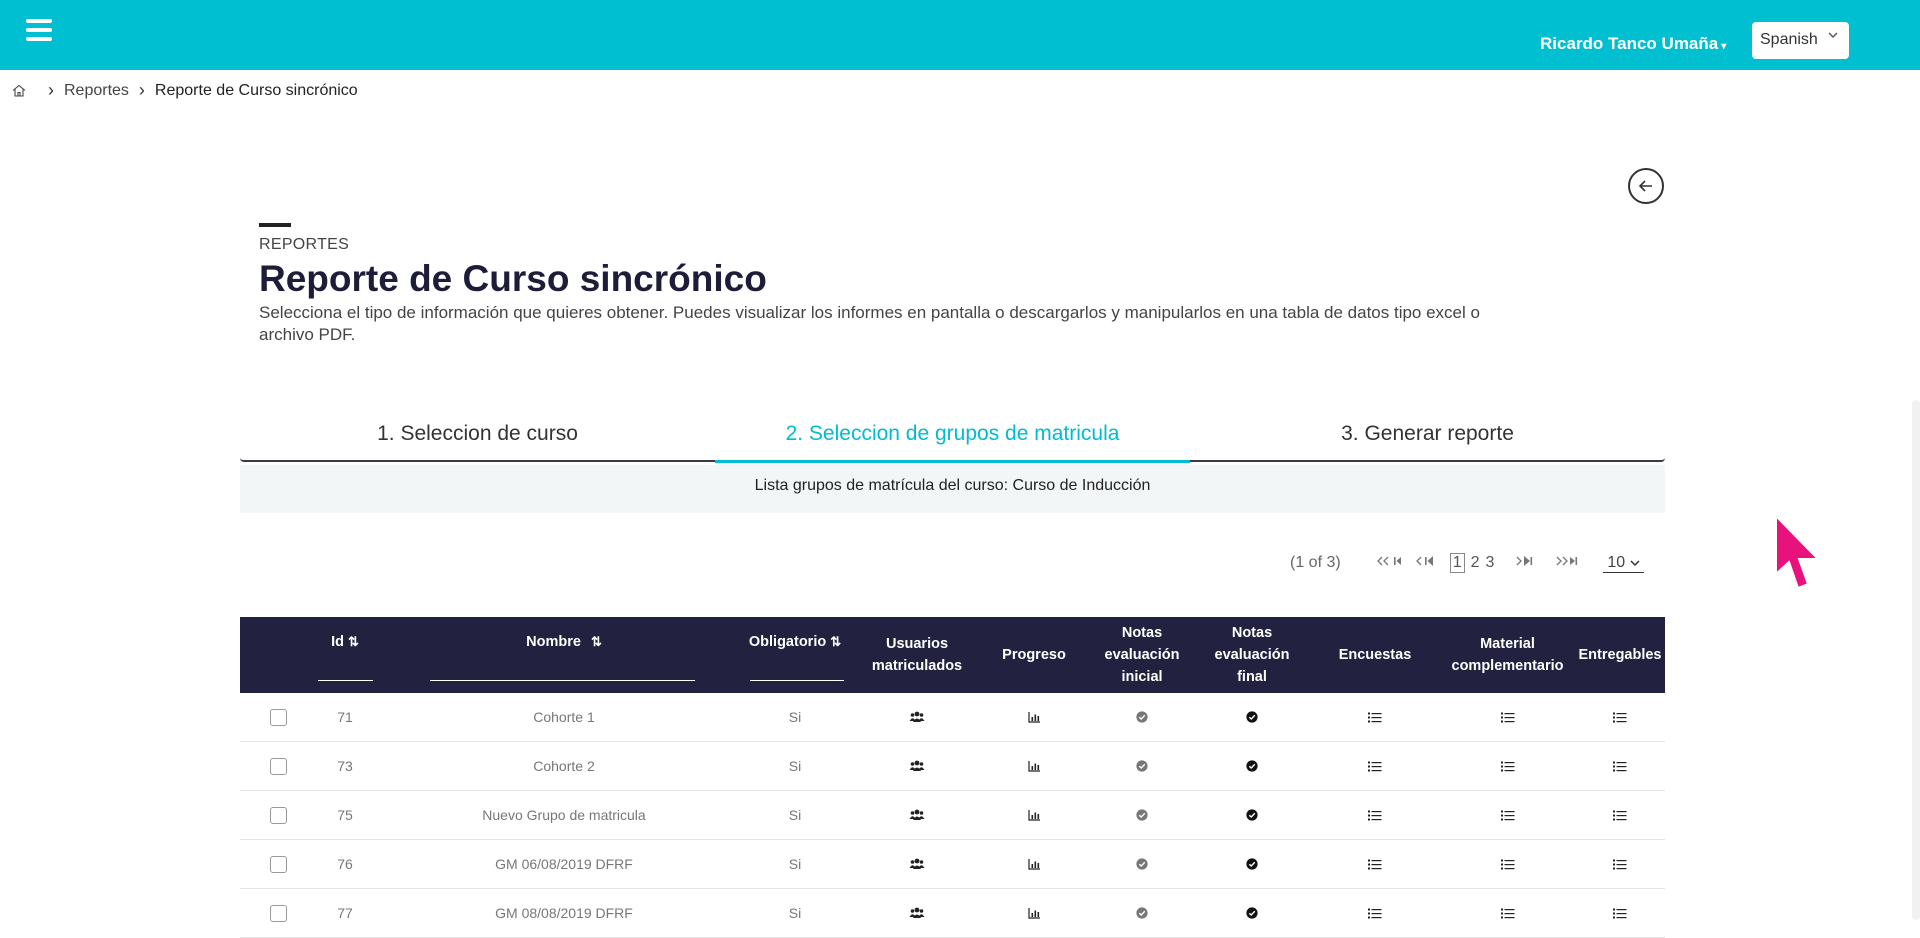 This screenshot has width=1920, height=938. What do you see at coordinates (1490, 563) in the screenshot?
I see `page-3: 3` at bounding box center [1490, 563].